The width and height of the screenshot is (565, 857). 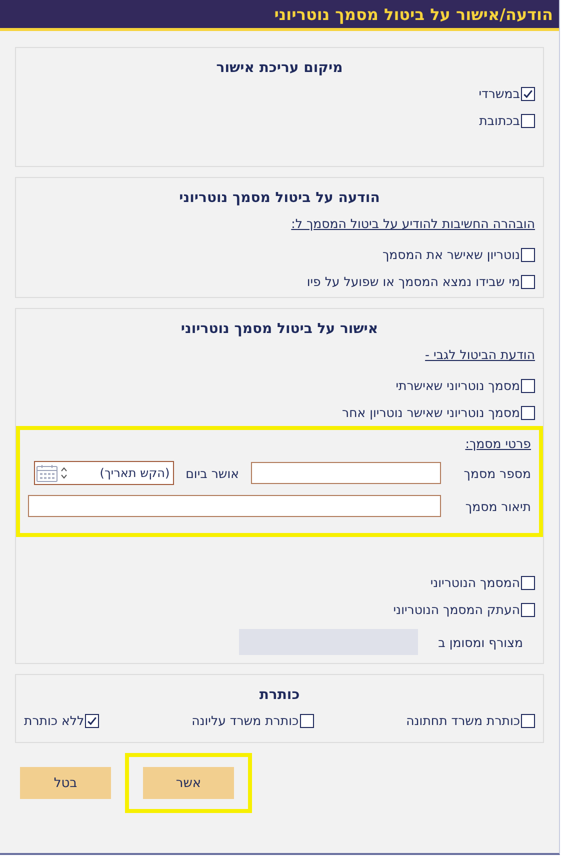 I want to click on section-subheading: הובהרה החשיבות להודיע על ביטול המסמך ל:, so click(x=413, y=223).